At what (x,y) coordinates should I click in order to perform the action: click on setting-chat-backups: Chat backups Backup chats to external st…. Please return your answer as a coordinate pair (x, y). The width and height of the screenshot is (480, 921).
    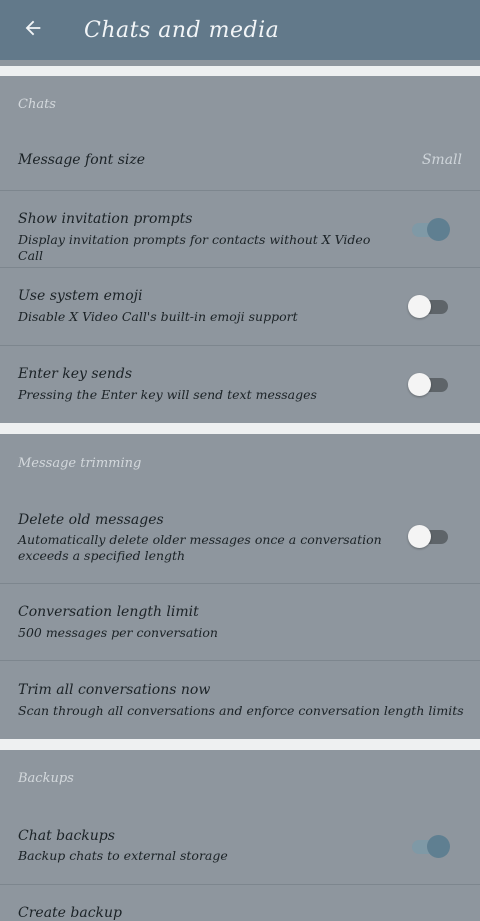
    Looking at the image, I should click on (240, 846).